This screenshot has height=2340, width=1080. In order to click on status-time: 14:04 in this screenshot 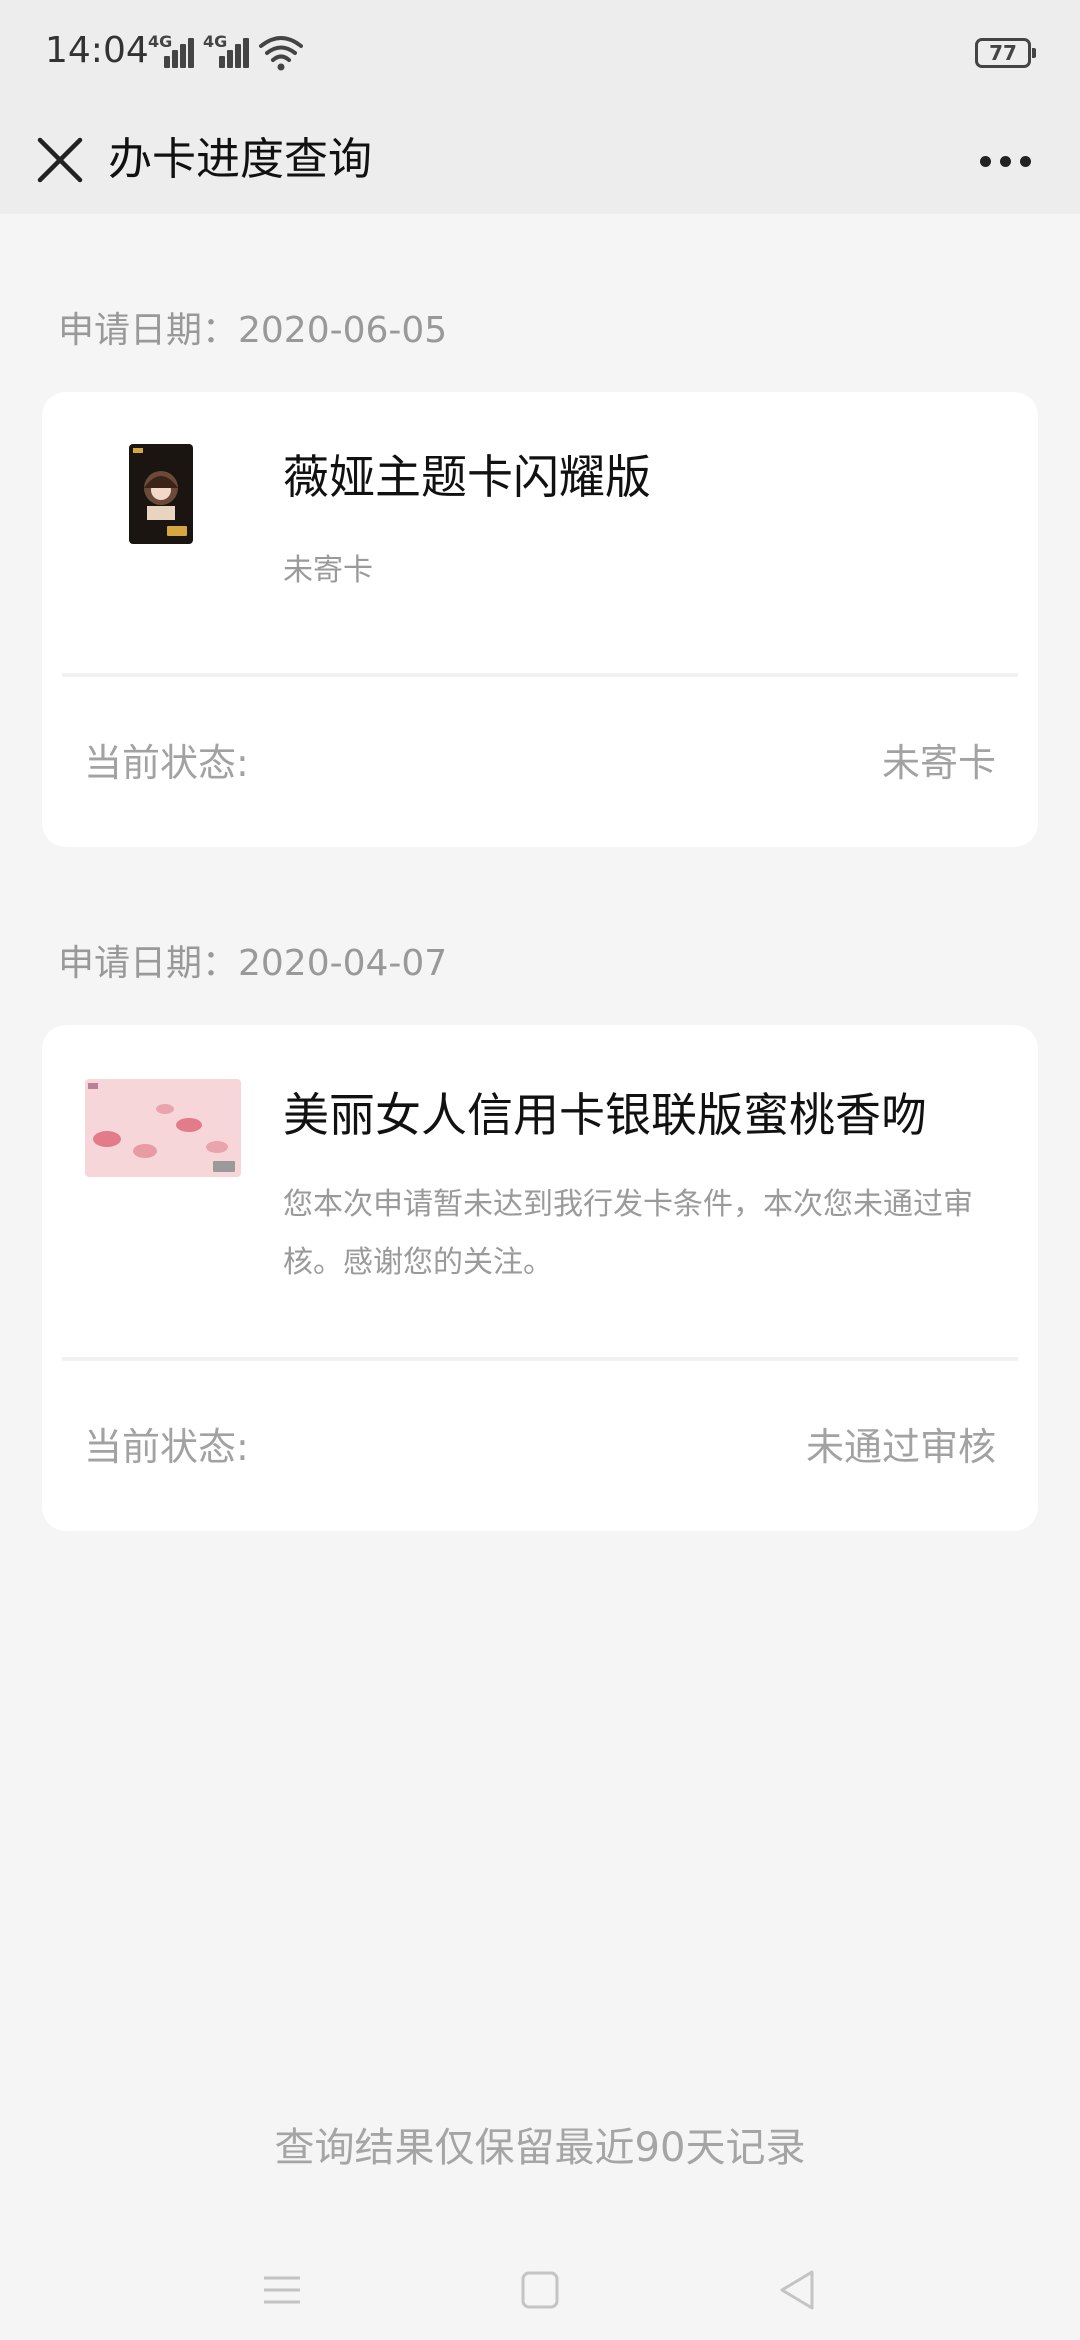, I will do `click(97, 50)`.